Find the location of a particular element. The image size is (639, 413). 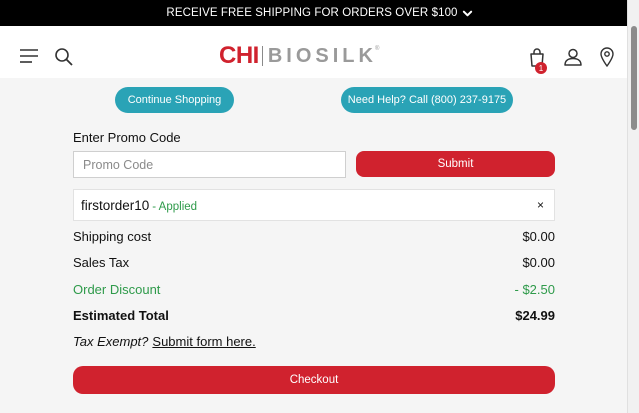

location-icon is located at coordinates (607, 57).